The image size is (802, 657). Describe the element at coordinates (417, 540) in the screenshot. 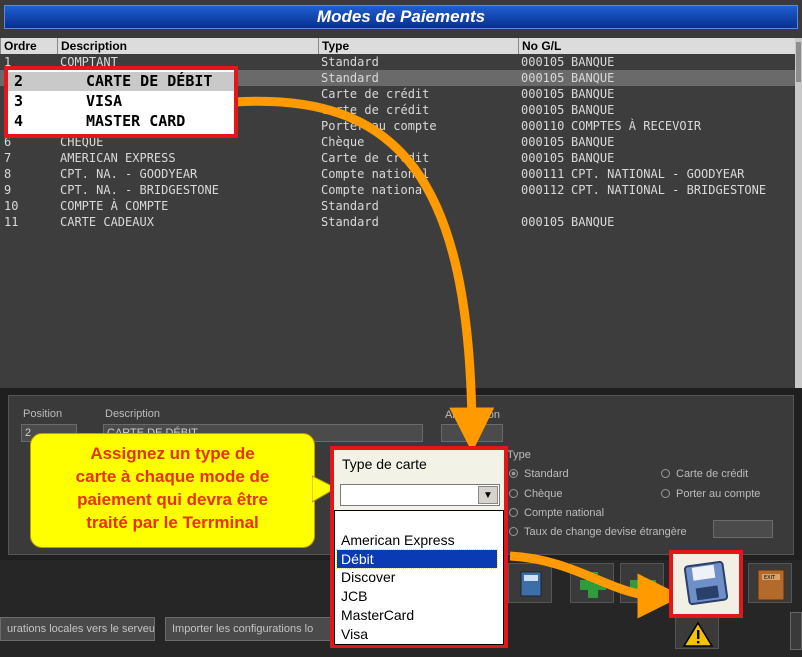

I see `card-type-option: American Express` at that location.